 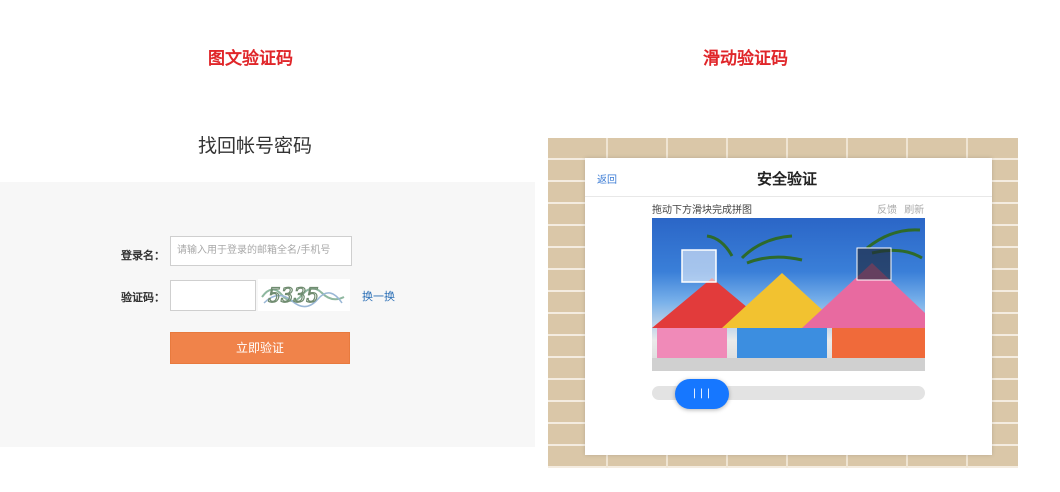 I want to click on login-label: 登录名：, so click(x=143, y=255).